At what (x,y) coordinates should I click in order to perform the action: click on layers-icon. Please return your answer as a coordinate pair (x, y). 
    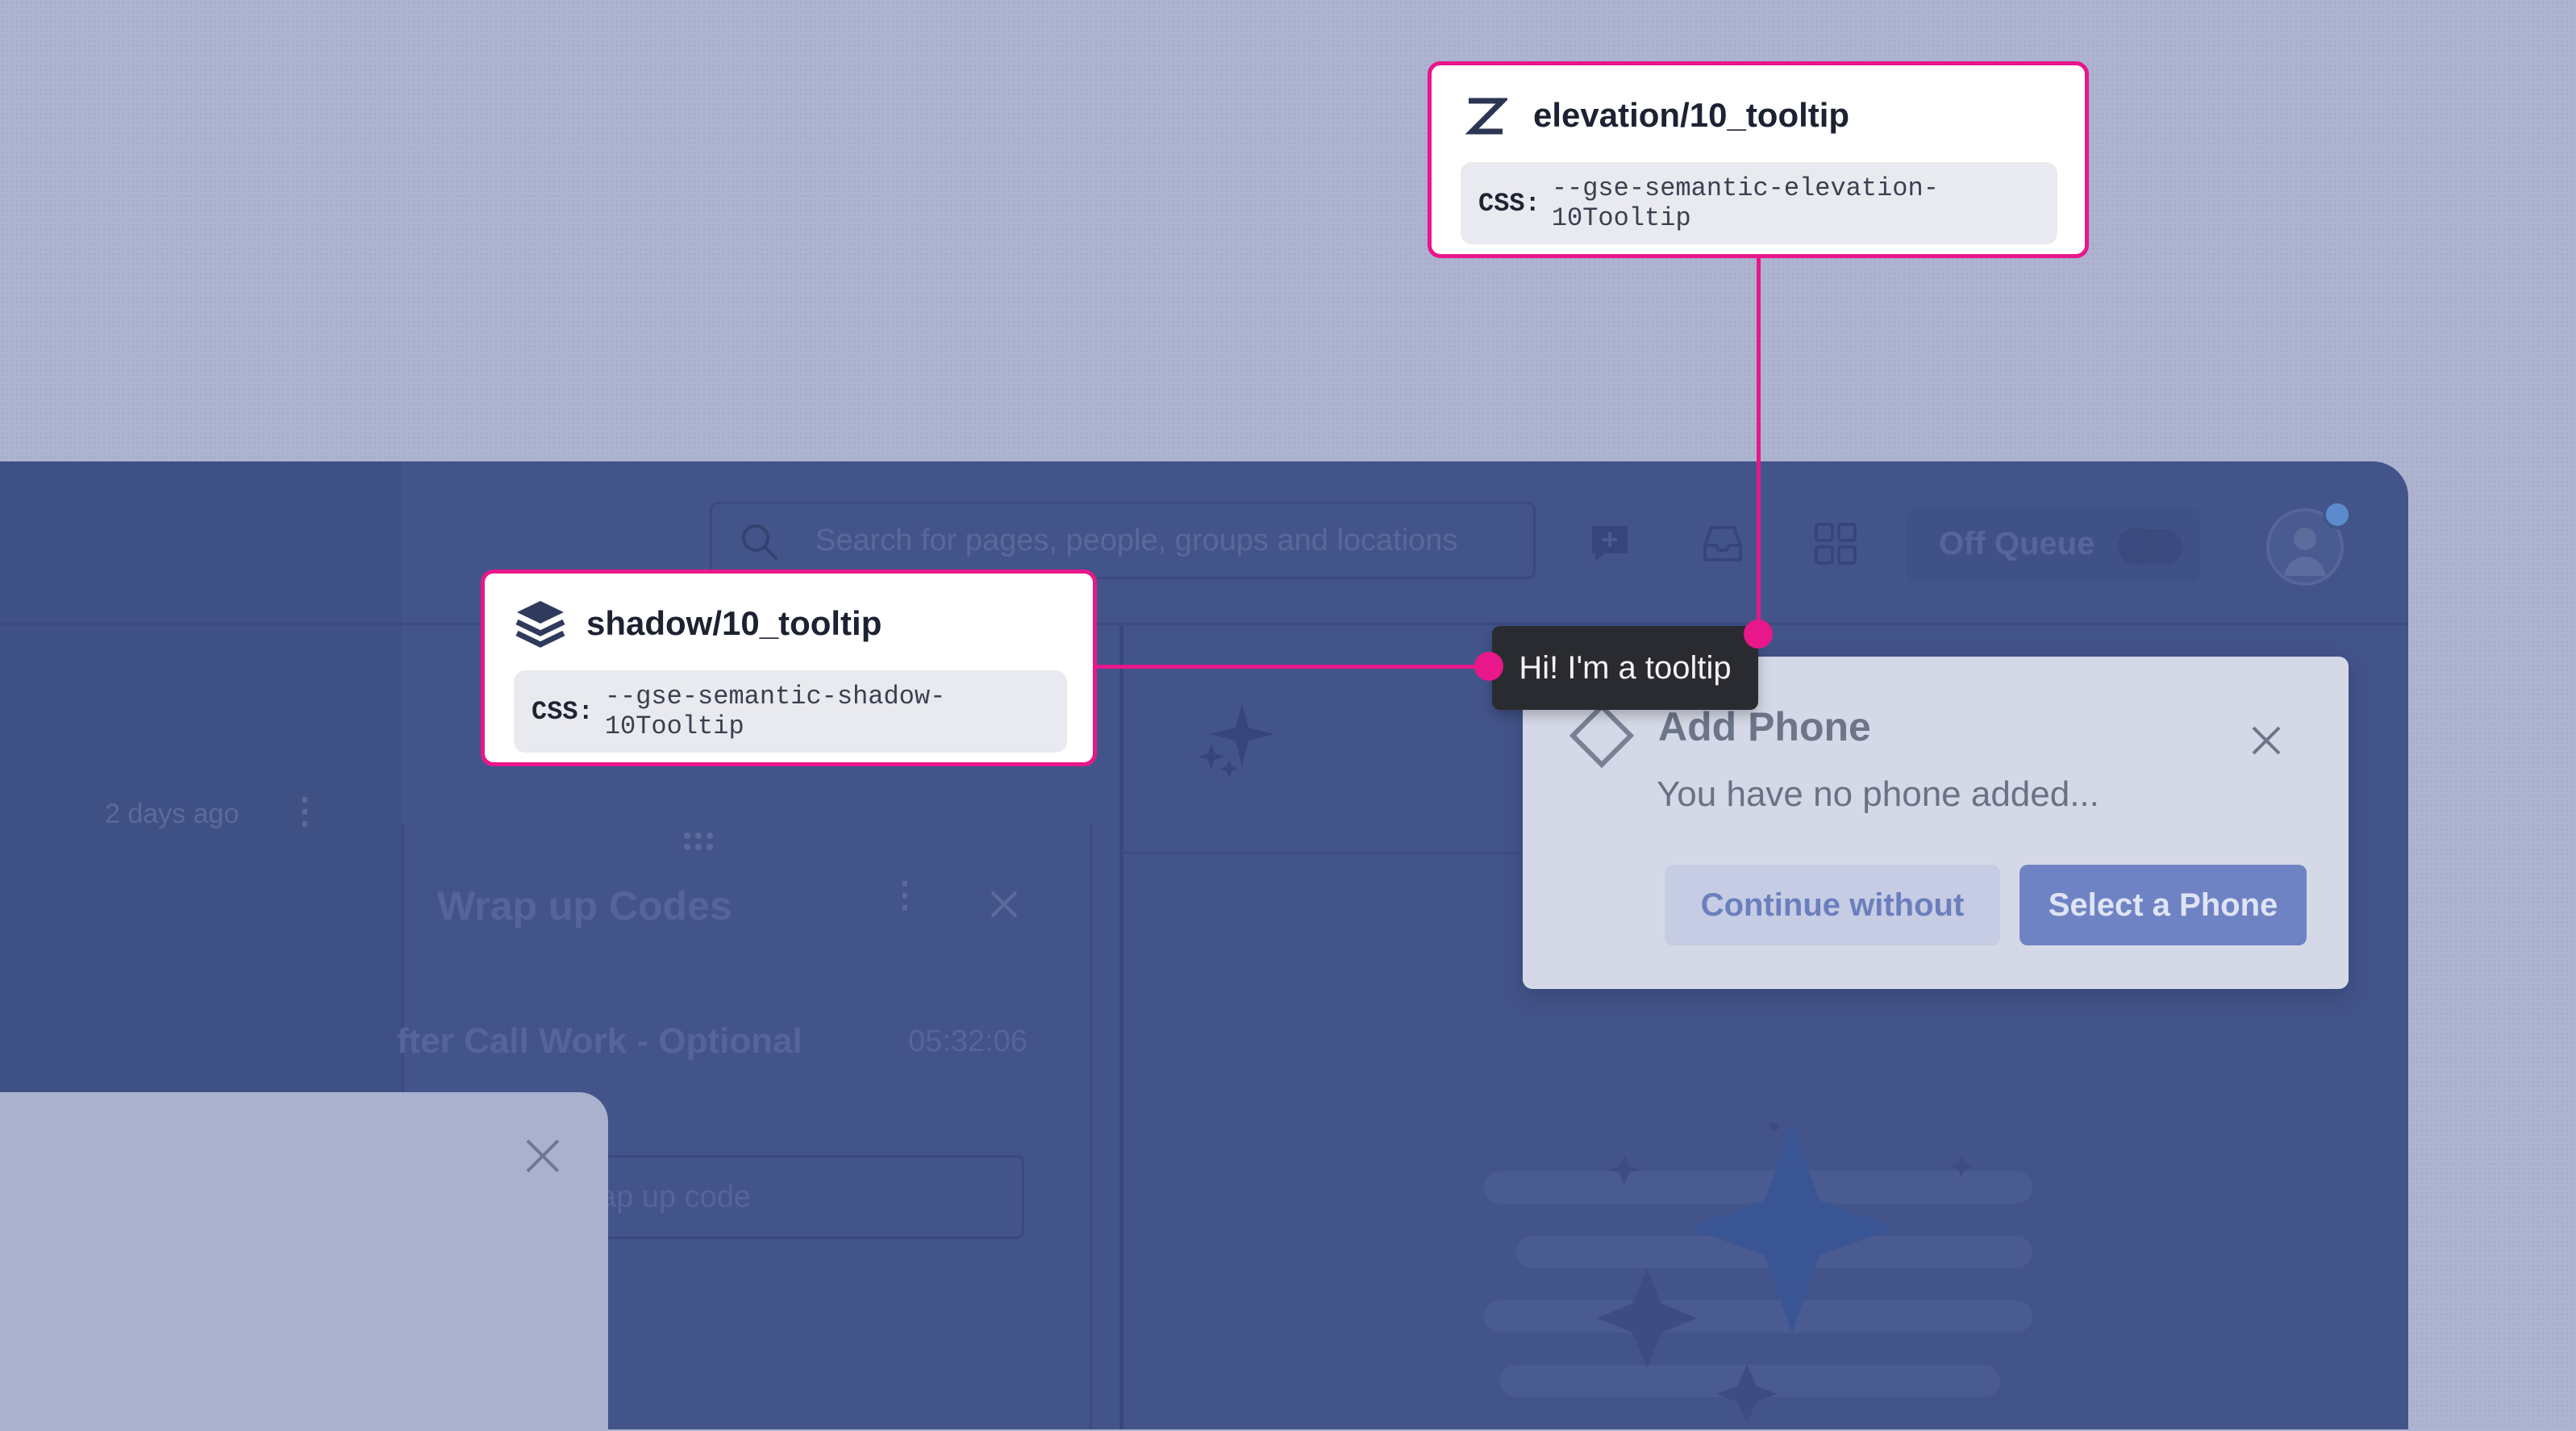
    Looking at the image, I should click on (540, 624).